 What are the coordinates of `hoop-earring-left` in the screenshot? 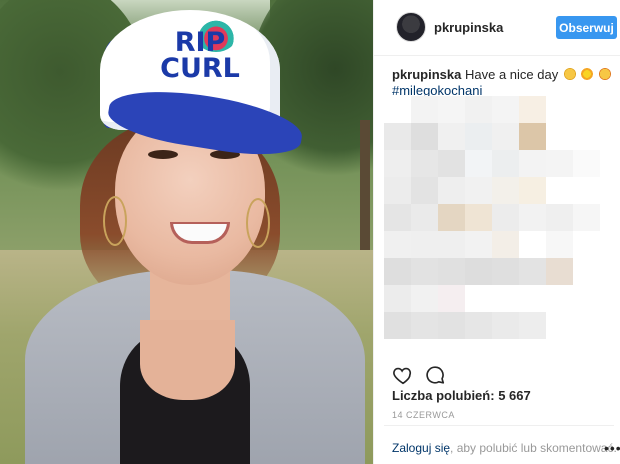 It's located at (115, 221).